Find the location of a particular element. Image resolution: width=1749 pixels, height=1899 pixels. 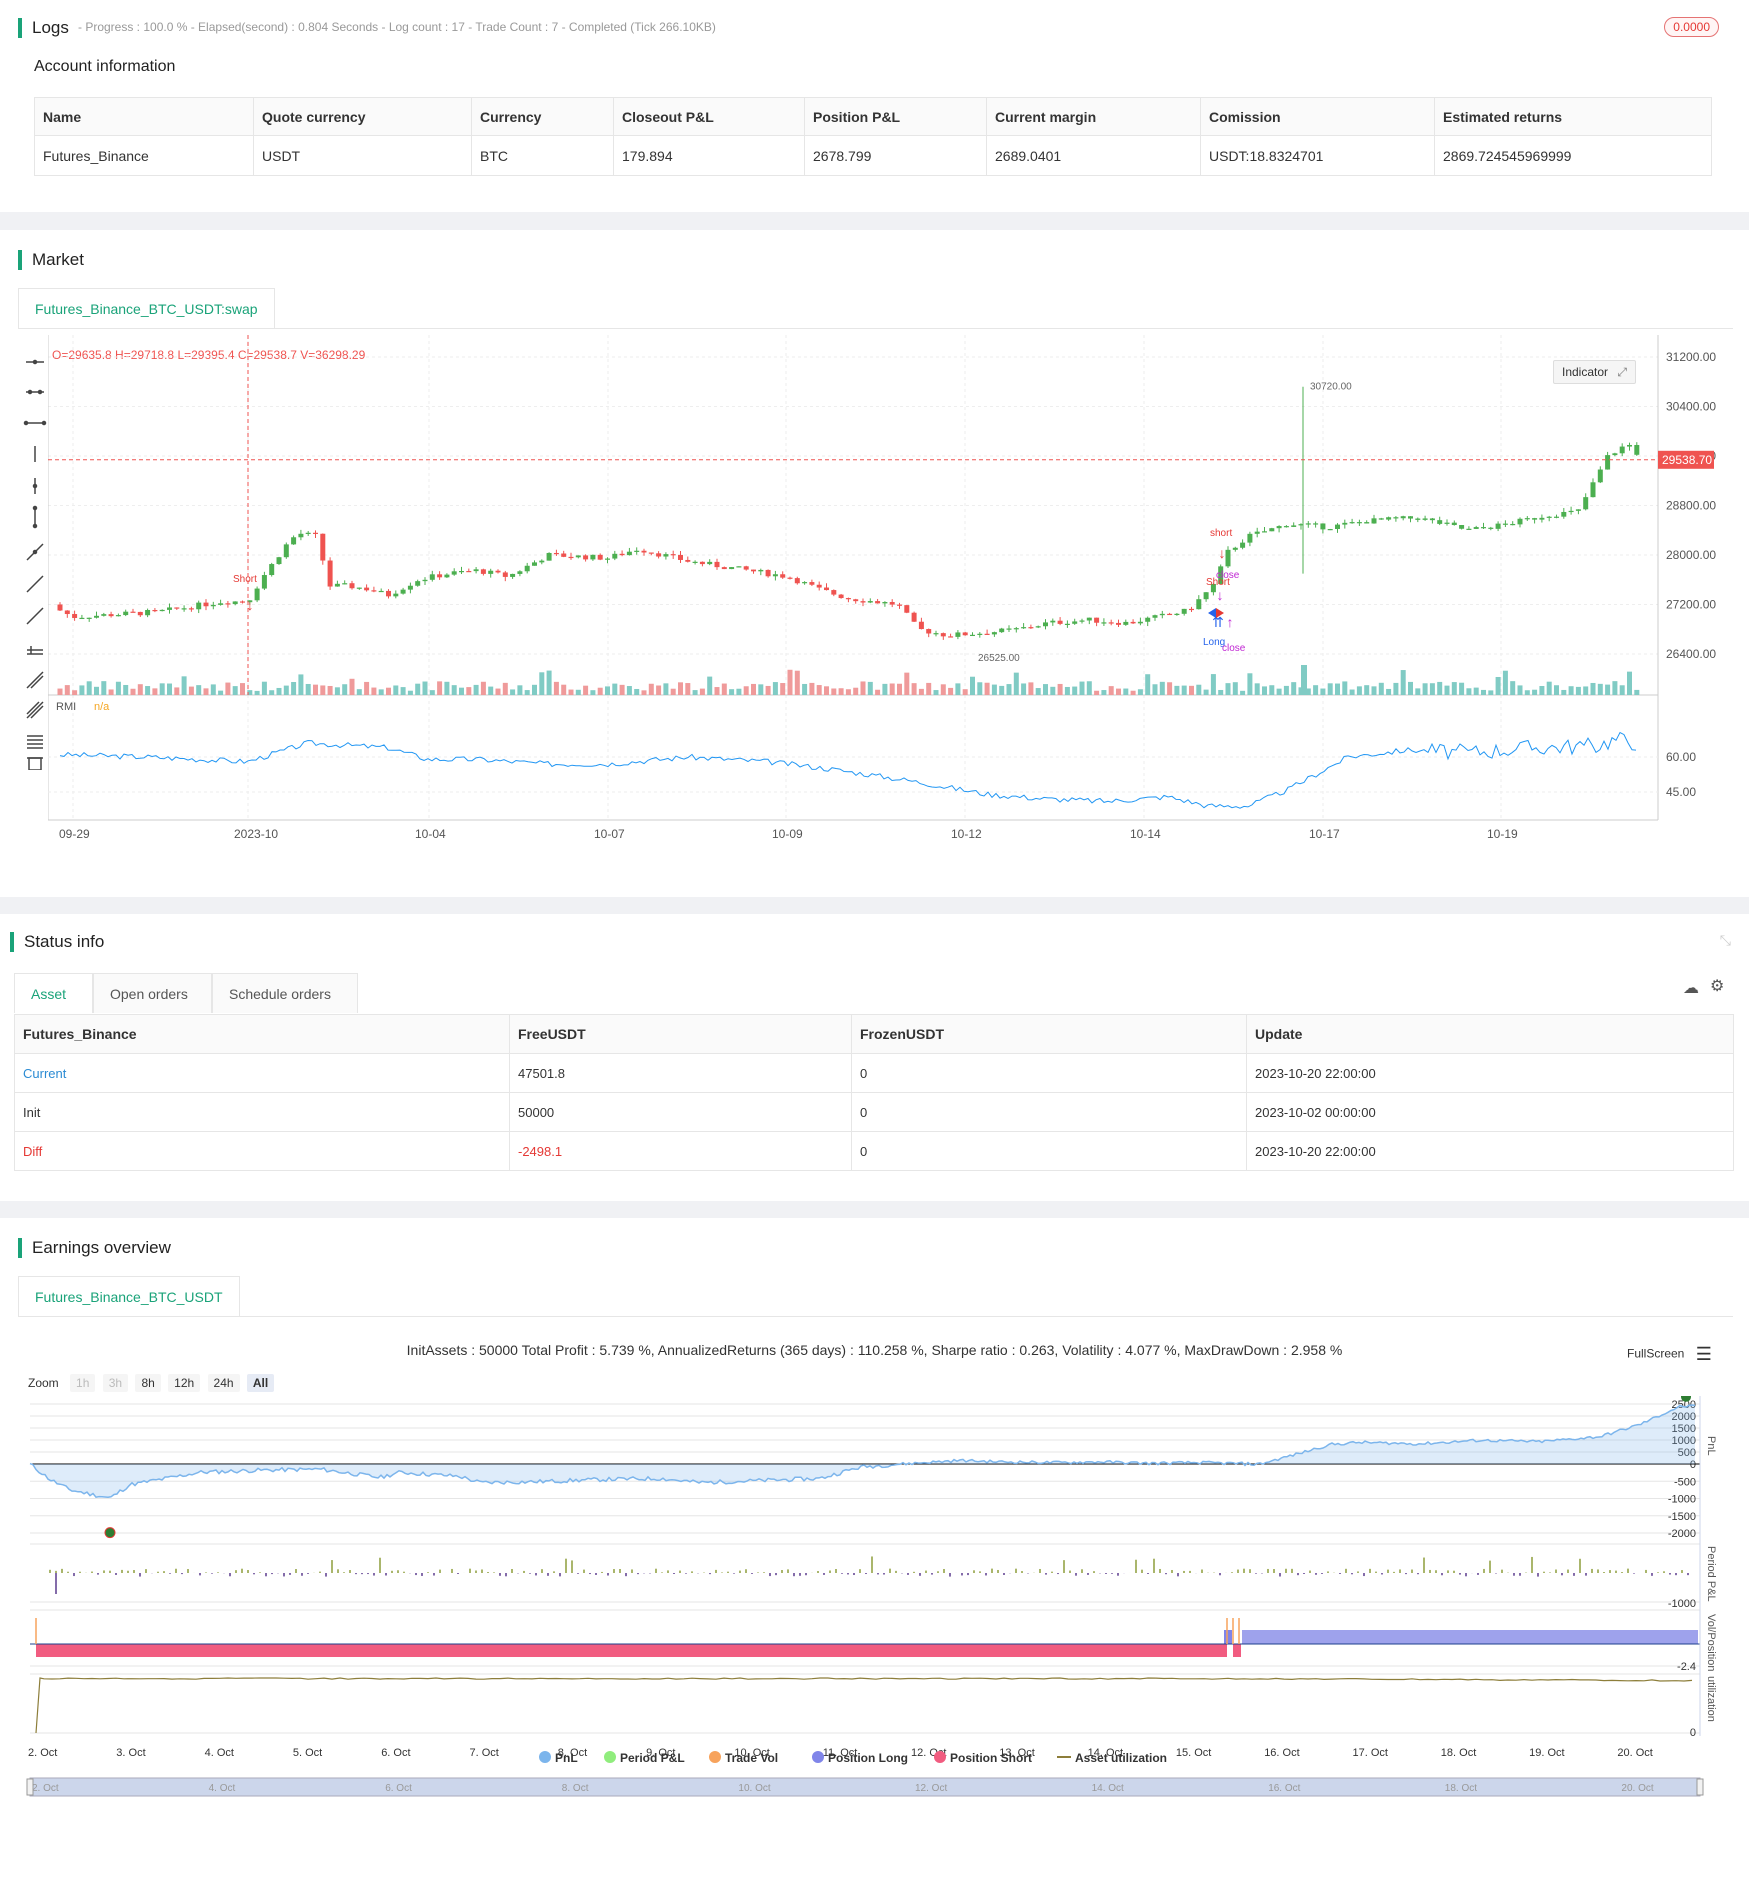

time-tick-label: 4. Oct is located at coordinates (219, 1753).